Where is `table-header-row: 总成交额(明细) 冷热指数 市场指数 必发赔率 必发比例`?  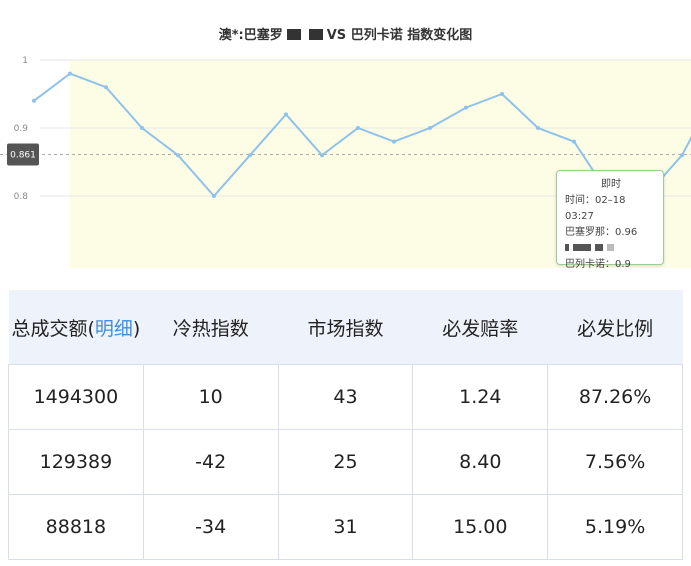 table-header-row: 总成交额(明细) 冷热指数 市场指数 必发赔率 必发比例 is located at coordinates (345, 327).